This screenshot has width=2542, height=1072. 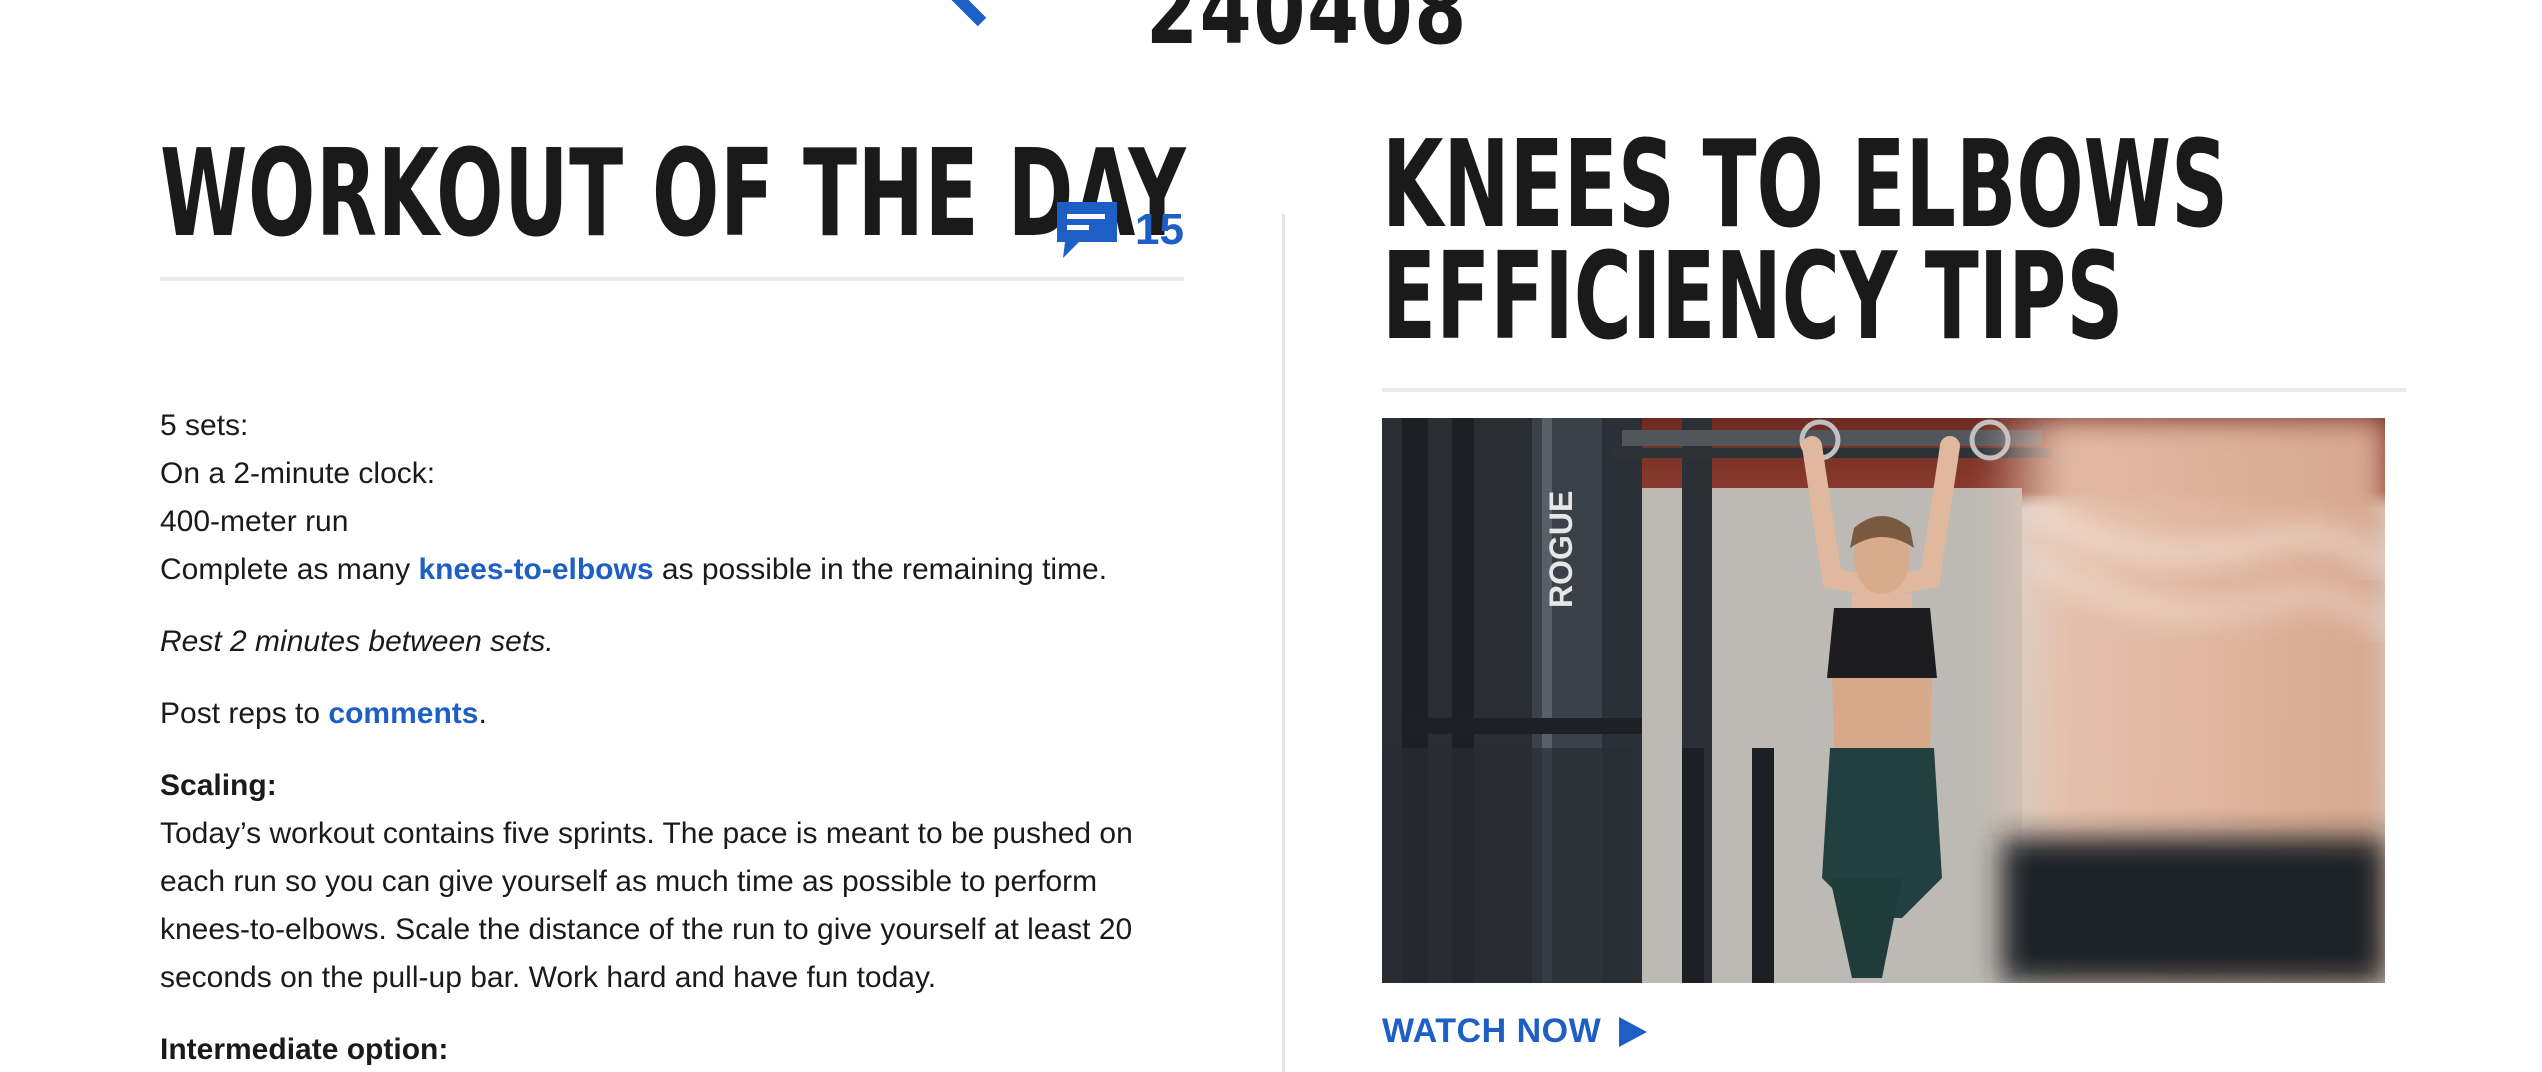 What do you see at coordinates (672, 279) in the screenshot?
I see `title-divider` at bounding box center [672, 279].